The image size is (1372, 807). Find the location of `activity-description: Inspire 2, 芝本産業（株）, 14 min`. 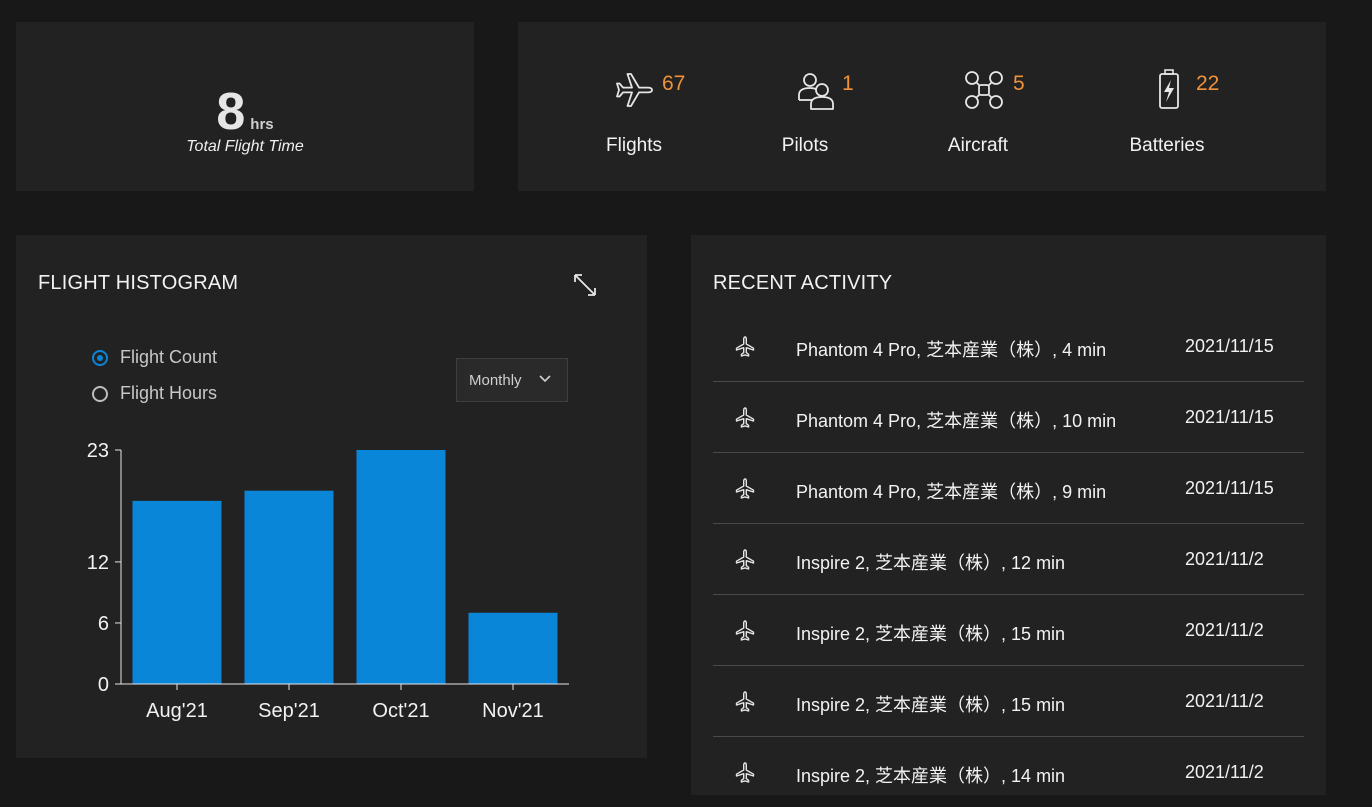

activity-description: Inspire 2, 芝本産業（株）, 14 min is located at coordinates (931, 776).